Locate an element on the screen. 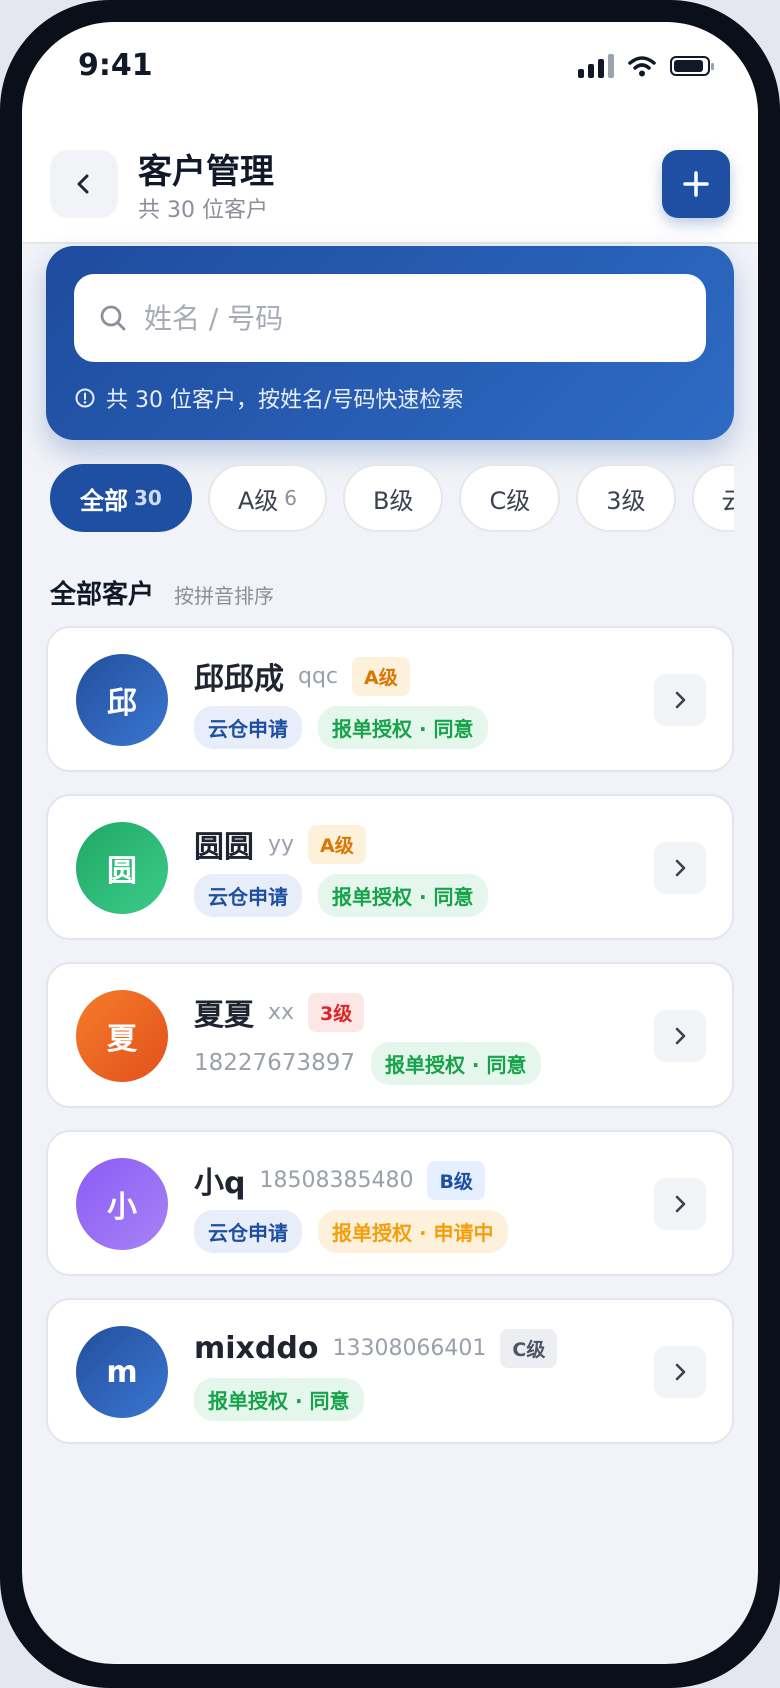 Image resolution: width=780 pixels, height=1688 pixels. add-customer-button is located at coordinates (696, 184).